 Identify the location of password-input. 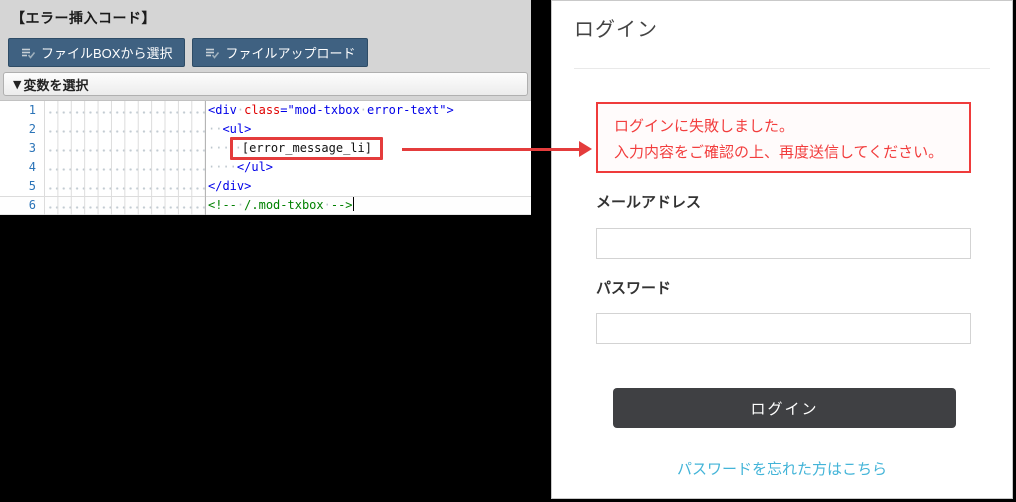
(783, 328).